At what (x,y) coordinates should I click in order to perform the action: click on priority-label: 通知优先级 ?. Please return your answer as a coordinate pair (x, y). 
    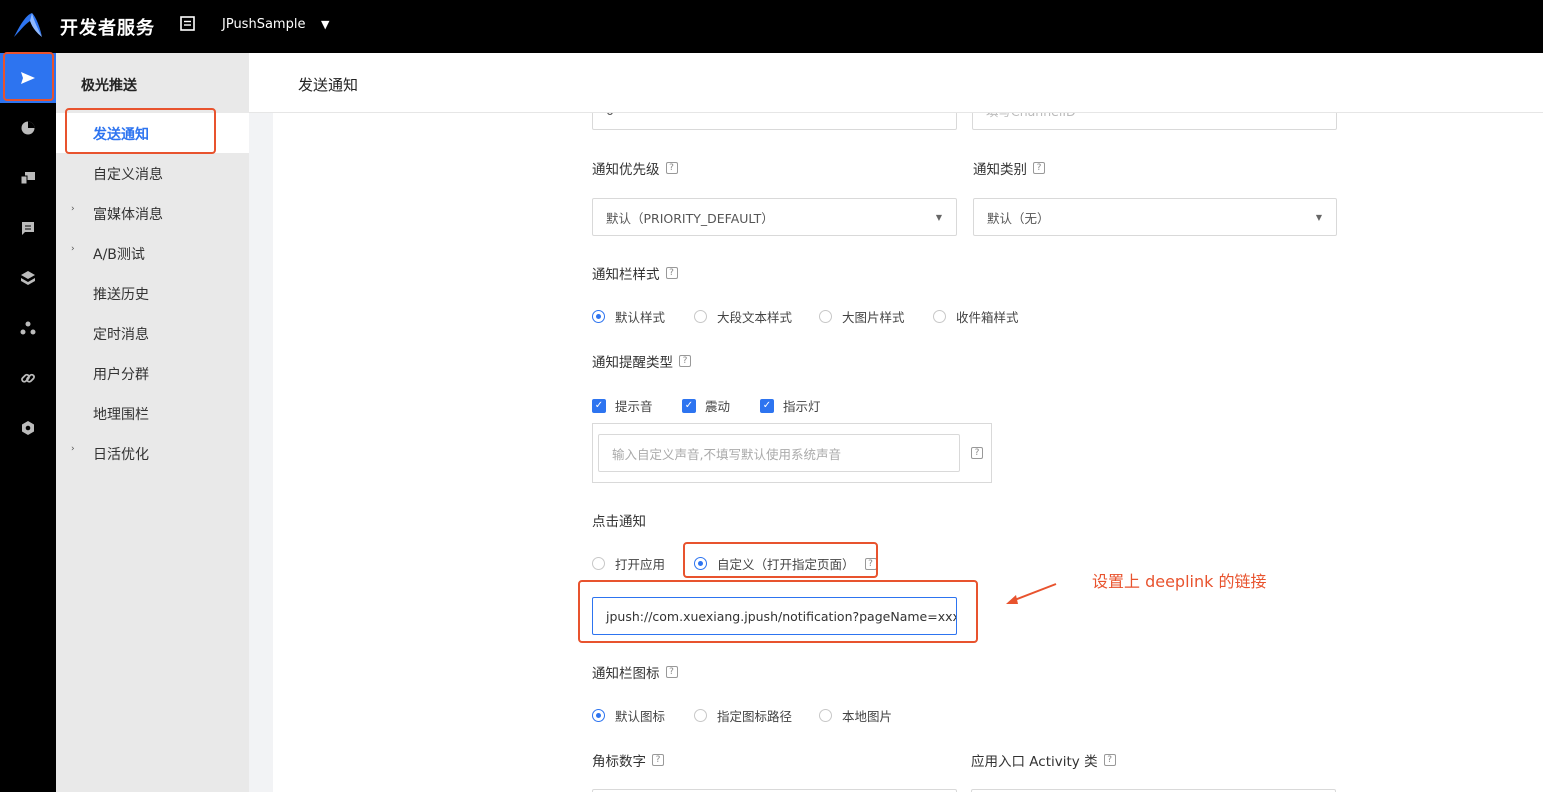
    Looking at the image, I should click on (635, 168).